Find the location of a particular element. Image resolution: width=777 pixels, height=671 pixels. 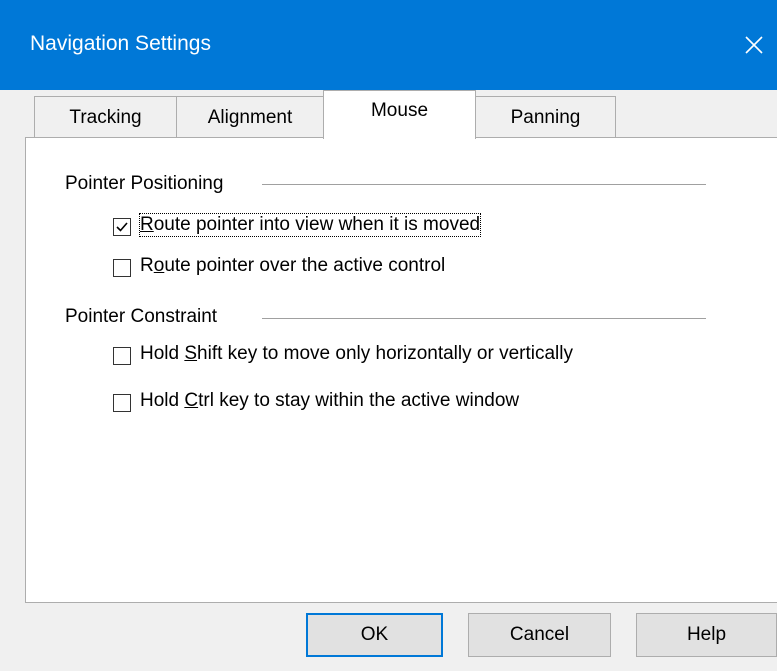

help-button-label: Help is located at coordinates (706, 634).